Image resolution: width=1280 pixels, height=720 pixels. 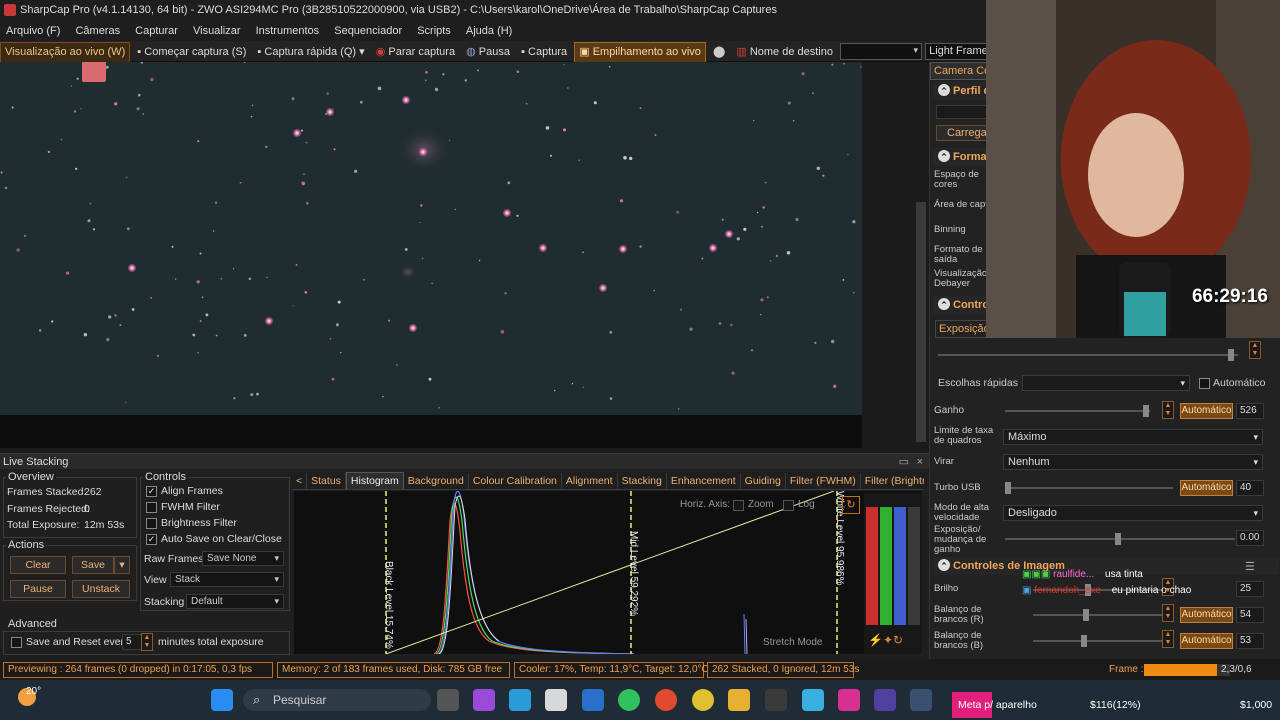 I want to click on save-reset-spinner: ▲ ▼, so click(x=147, y=642).